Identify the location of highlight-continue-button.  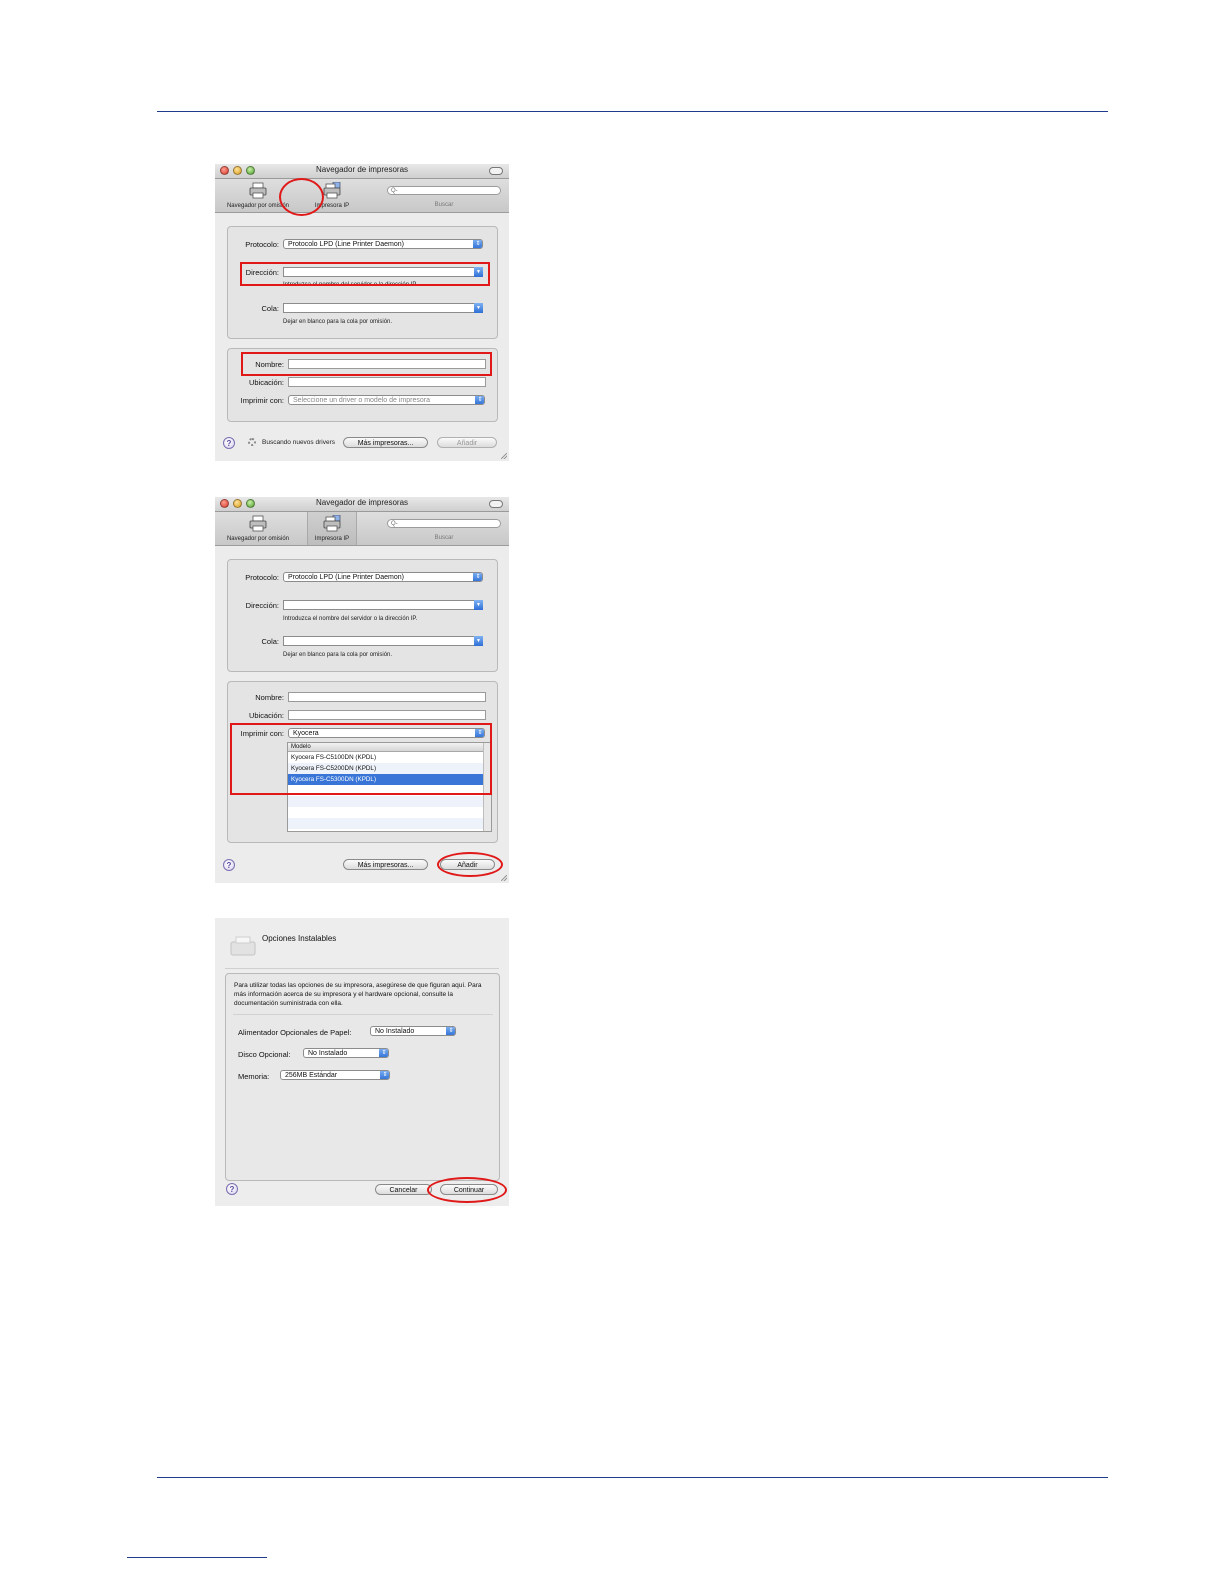
(467, 1190).